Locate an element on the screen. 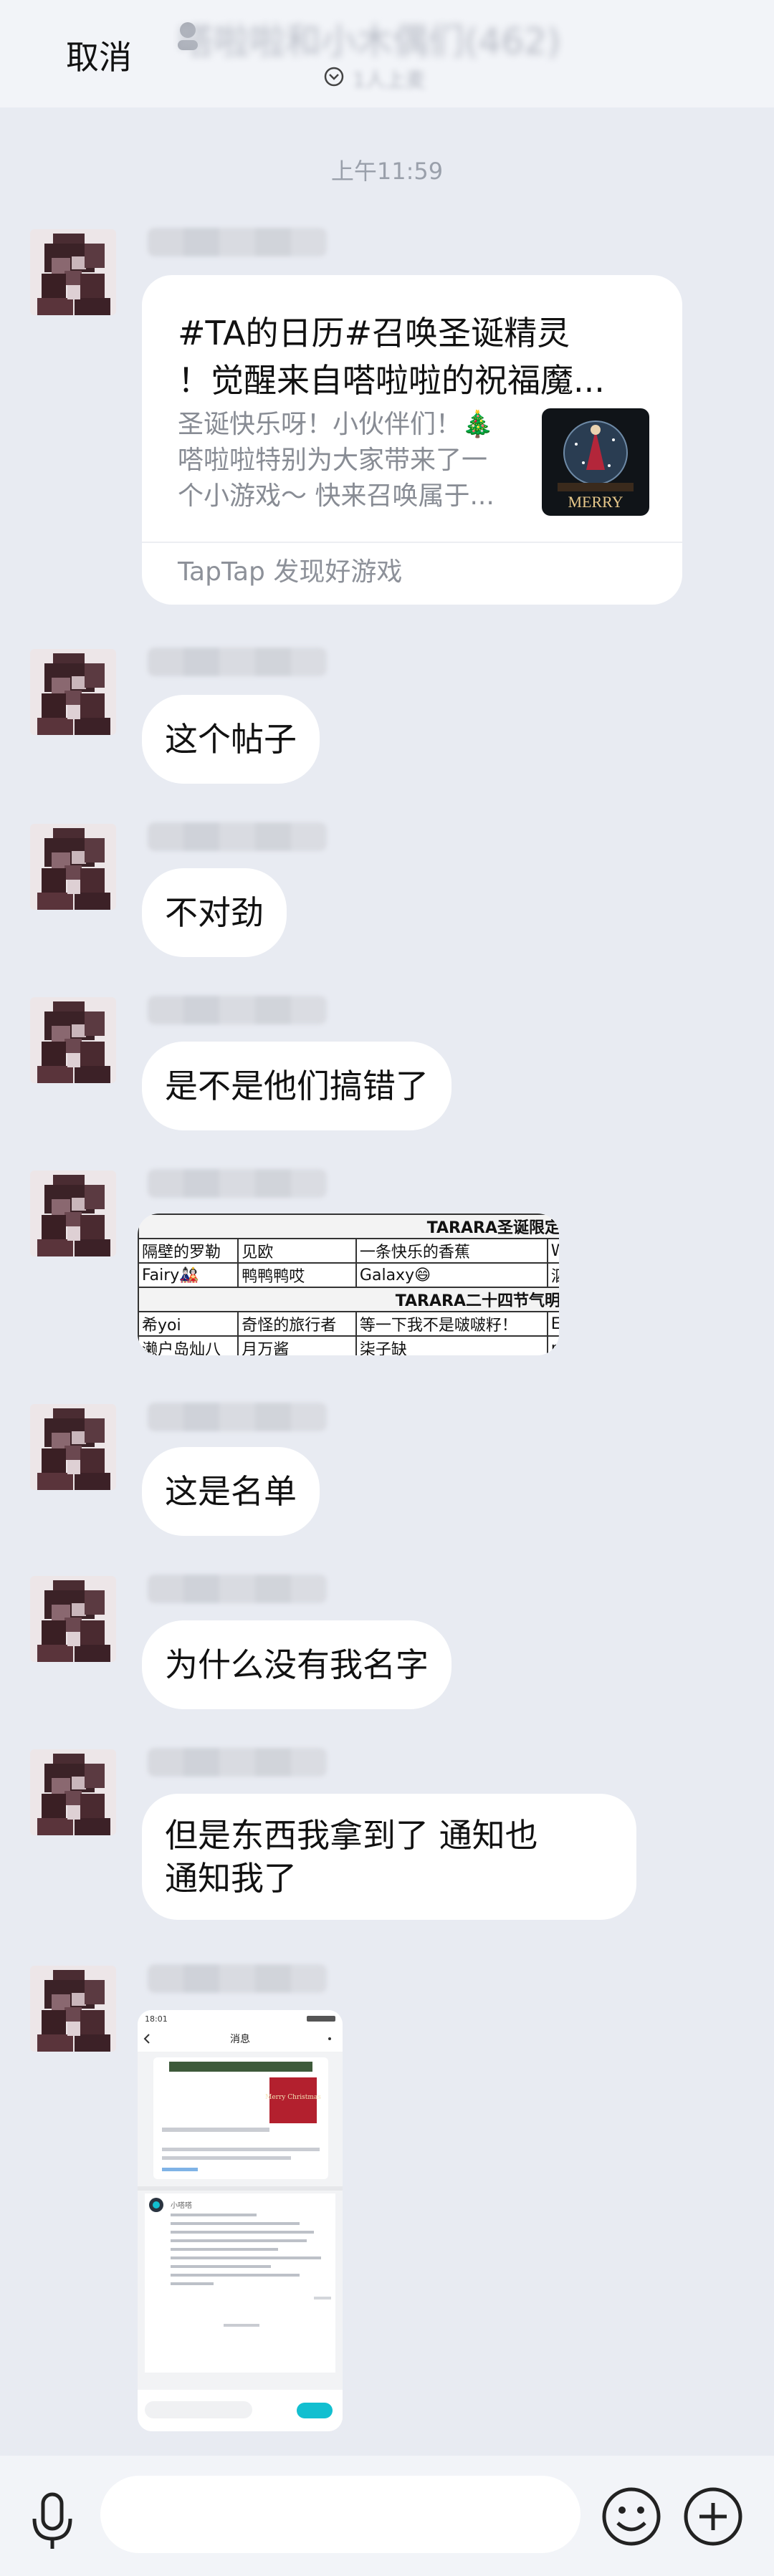 This screenshot has width=774, height=2576. chat-title: 嗒啦啦和小木偶们(462) is located at coordinates (369, 39).